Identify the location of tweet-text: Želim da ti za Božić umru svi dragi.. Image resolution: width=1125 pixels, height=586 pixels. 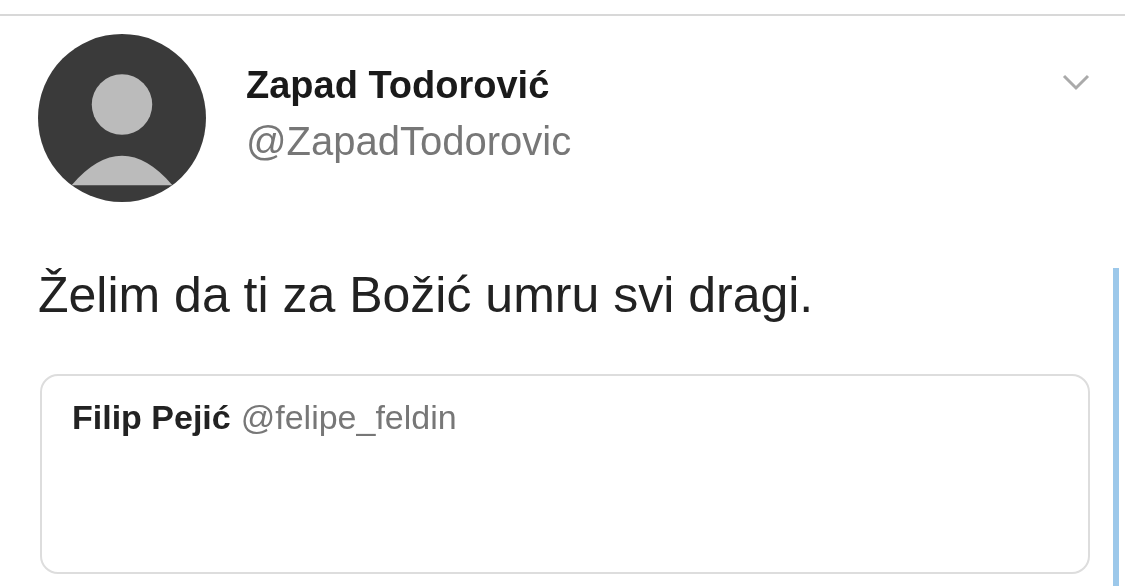
(426, 295).